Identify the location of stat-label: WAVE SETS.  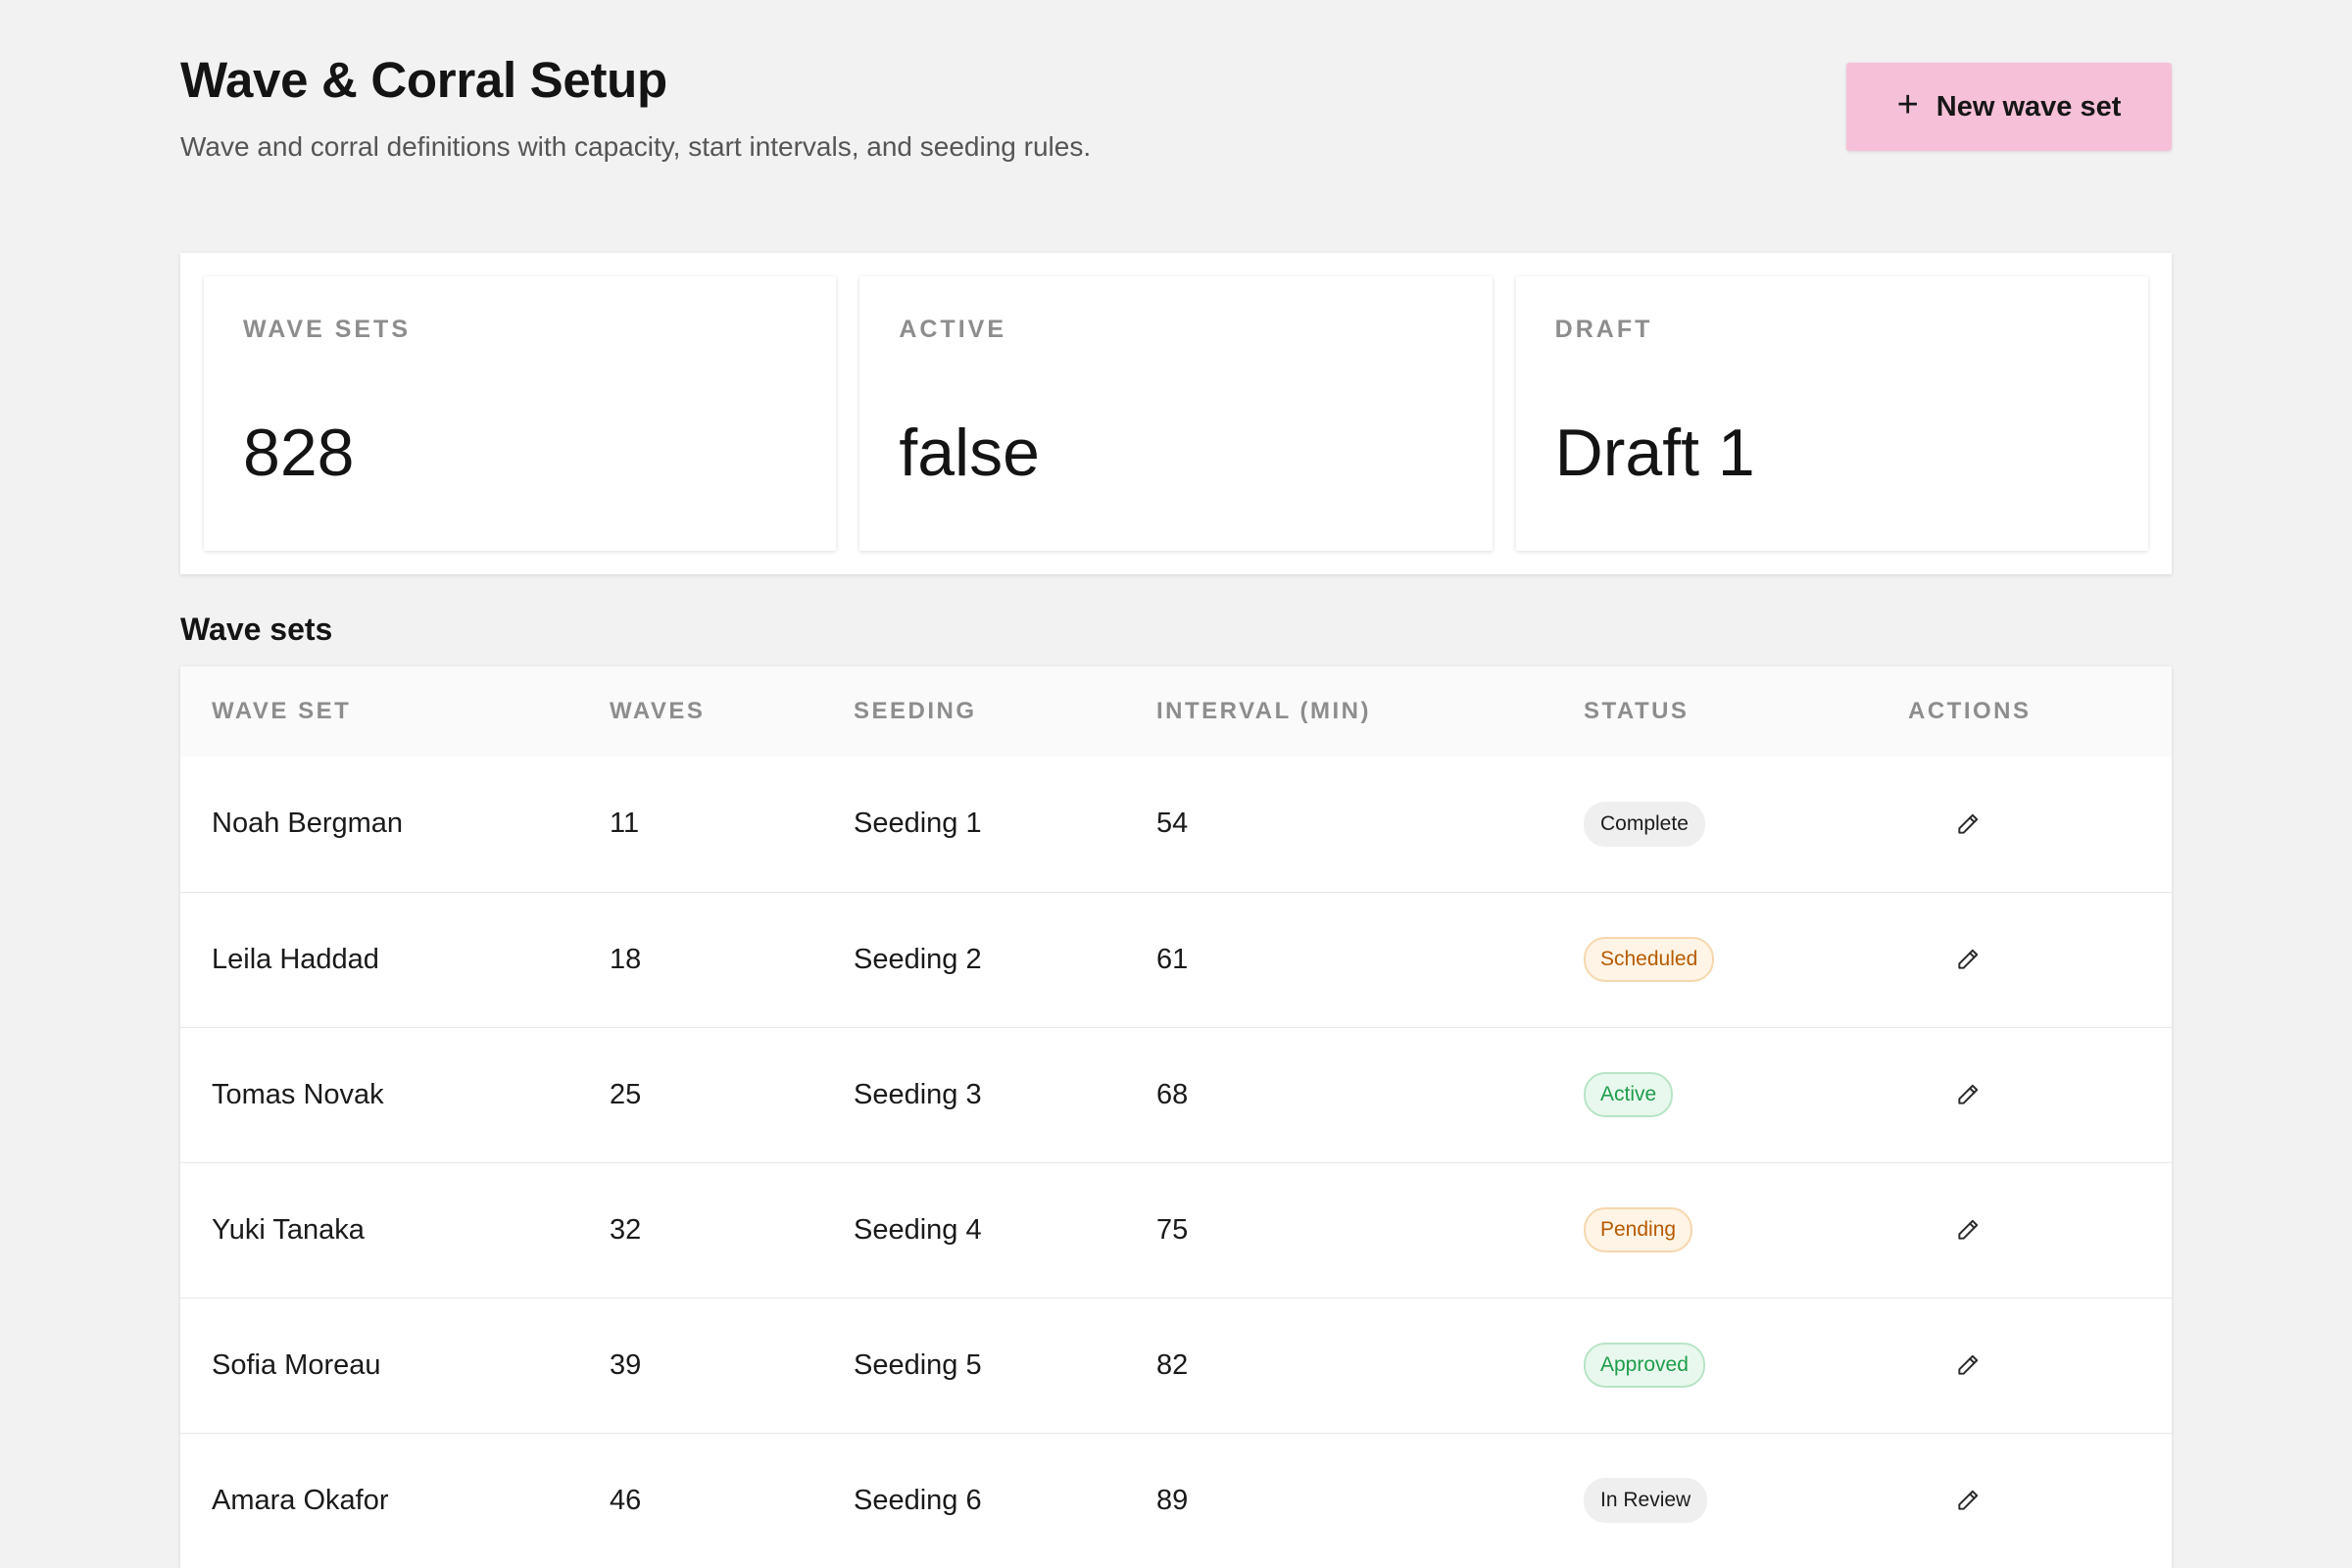
(327, 329).